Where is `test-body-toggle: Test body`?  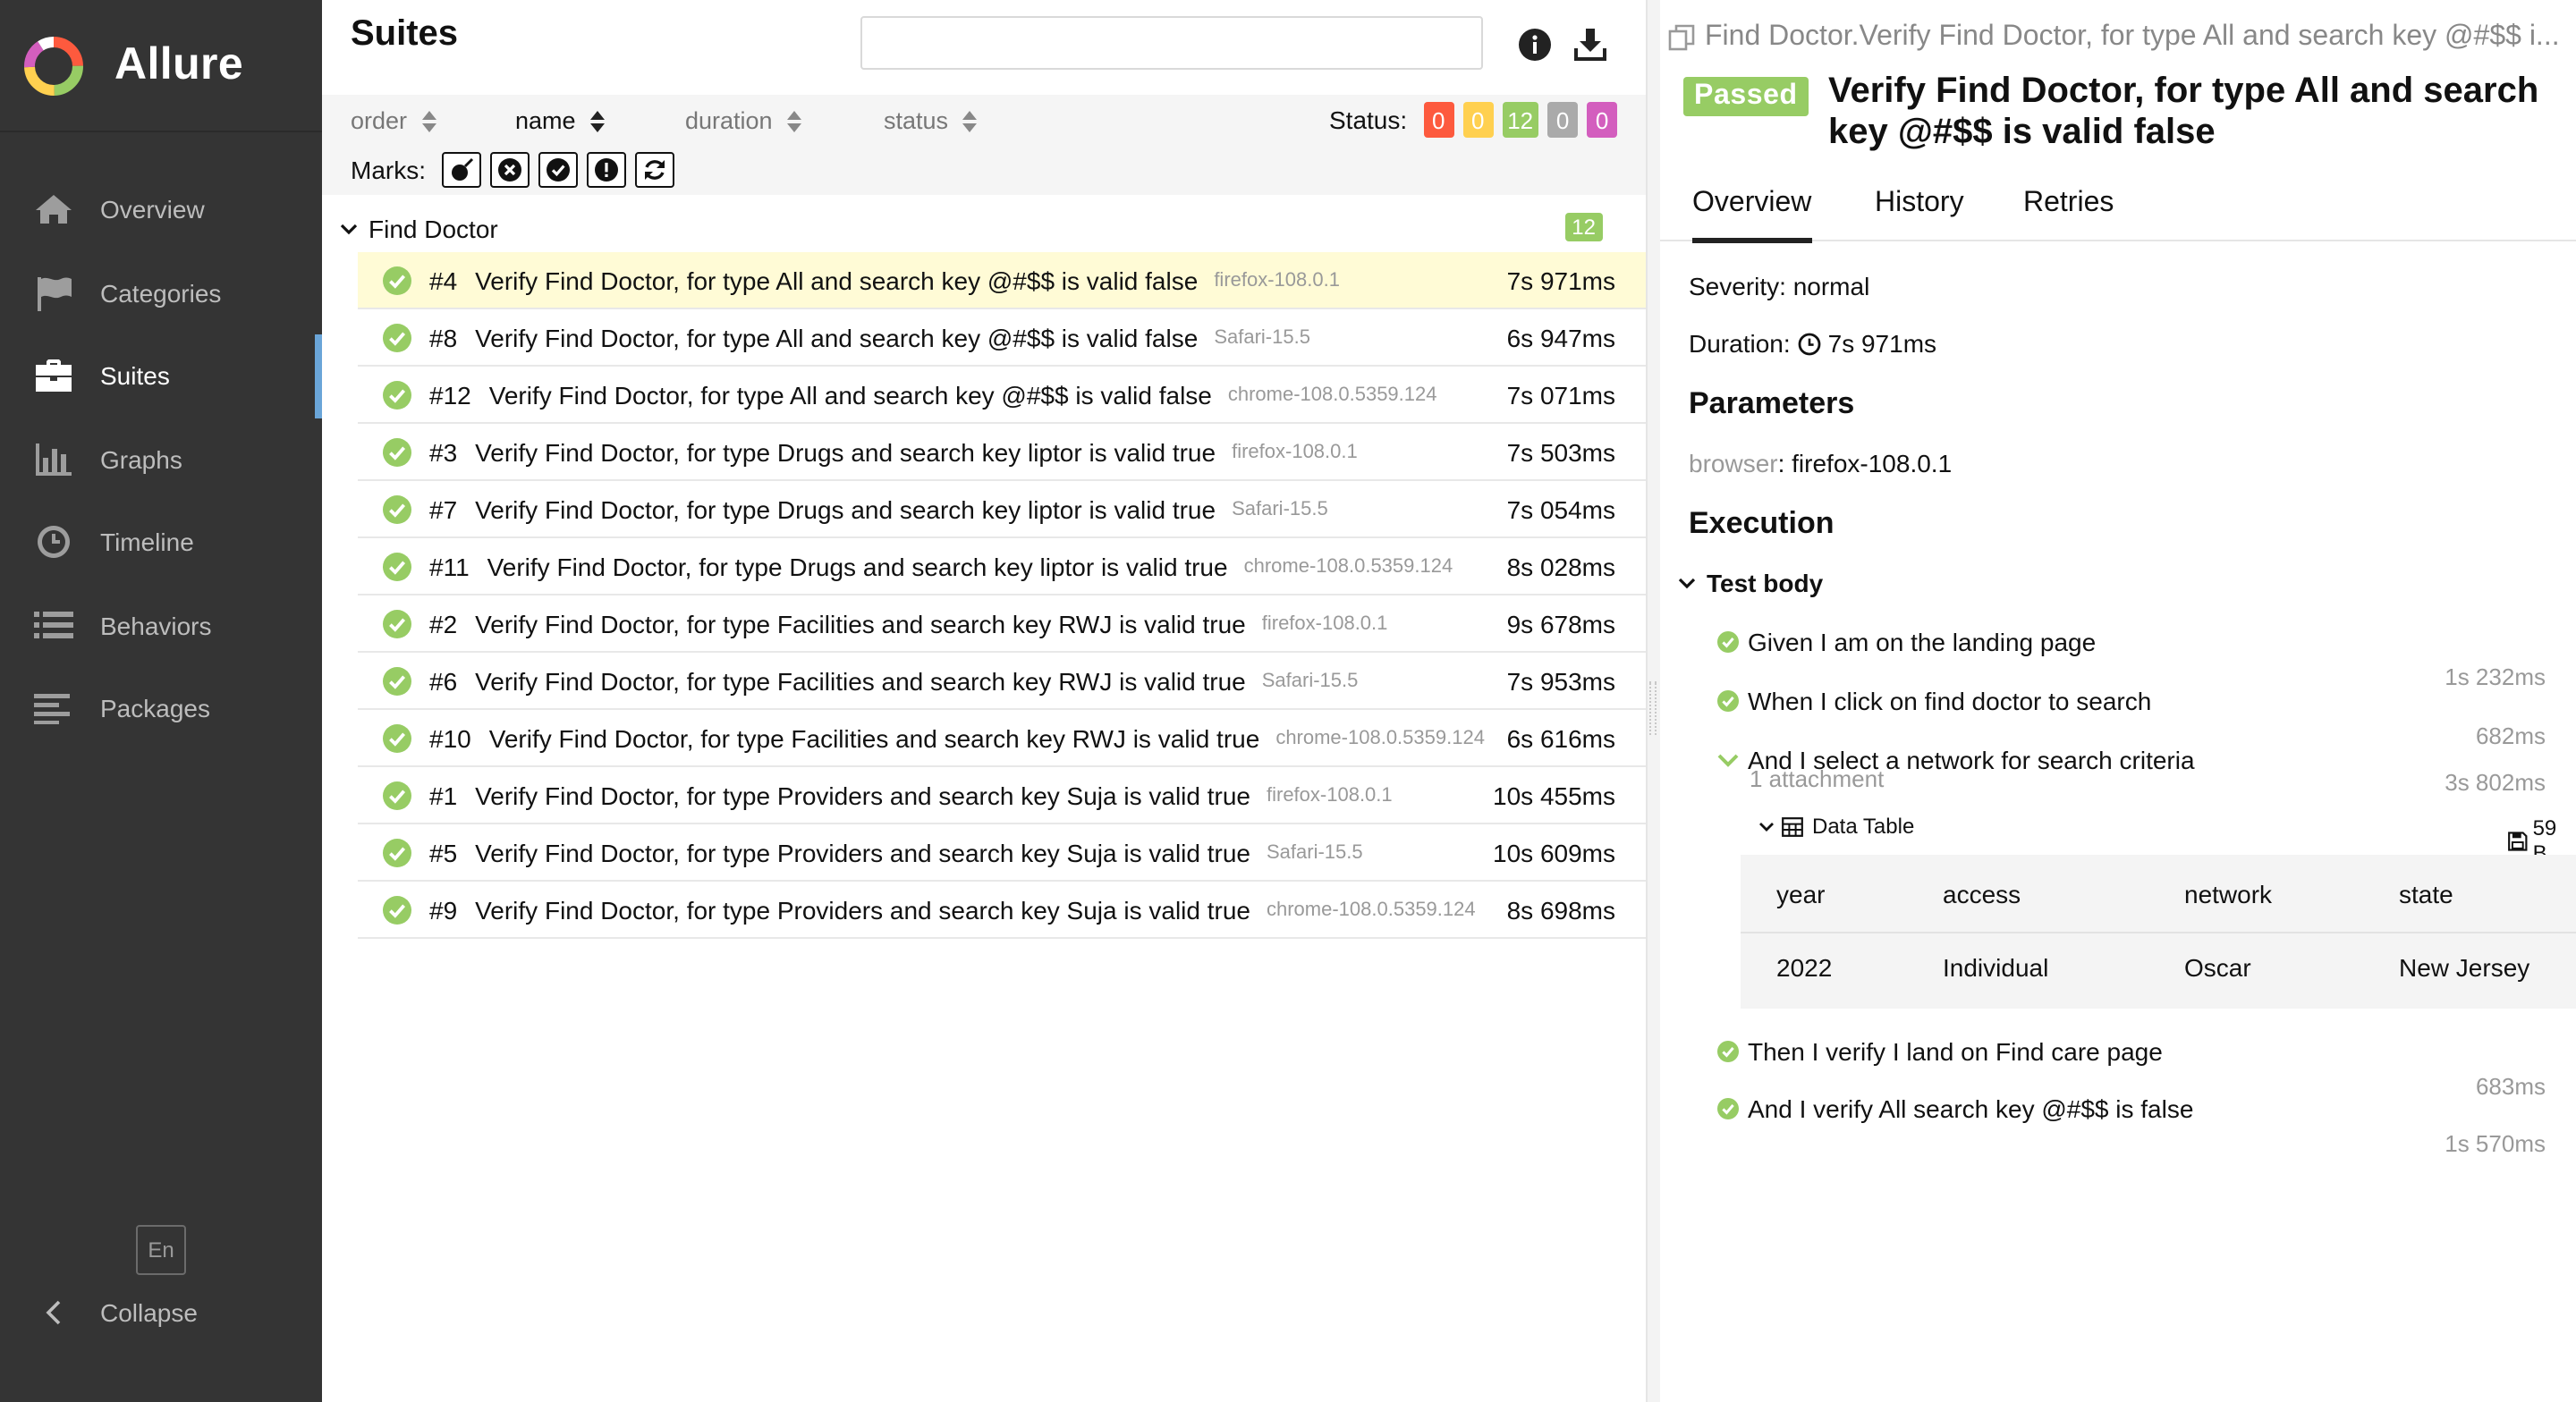
test-body-toggle: Test body is located at coordinates (1750, 583).